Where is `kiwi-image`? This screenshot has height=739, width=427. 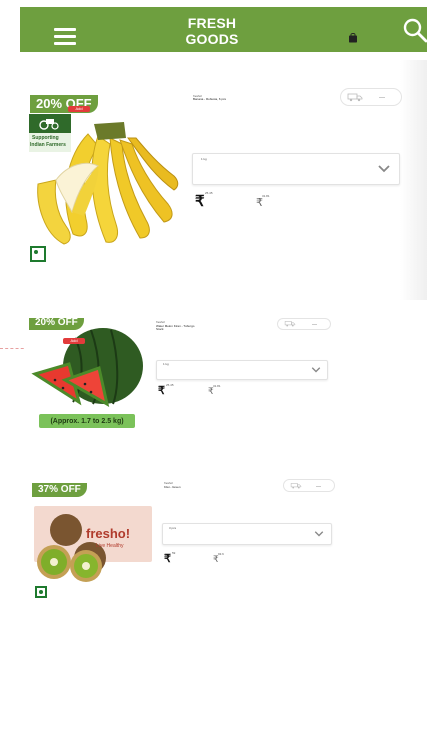
kiwi-image is located at coordinates (93, 544).